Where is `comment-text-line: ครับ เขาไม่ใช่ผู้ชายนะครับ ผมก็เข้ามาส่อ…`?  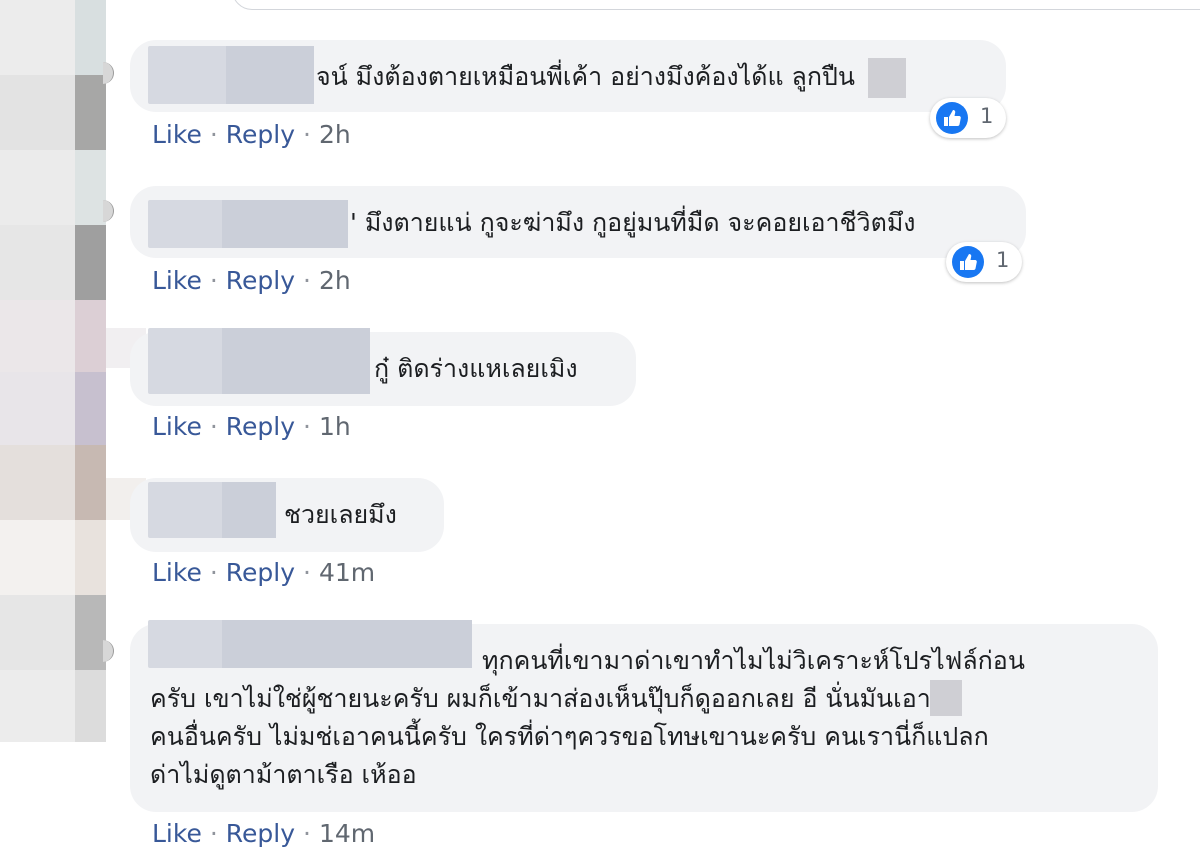
comment-text-line: ครับ เขาไม่ใช่ผู้ชายนะครับ ผมก็เข้ามาส่อ… is located at coordinates (540, 698).